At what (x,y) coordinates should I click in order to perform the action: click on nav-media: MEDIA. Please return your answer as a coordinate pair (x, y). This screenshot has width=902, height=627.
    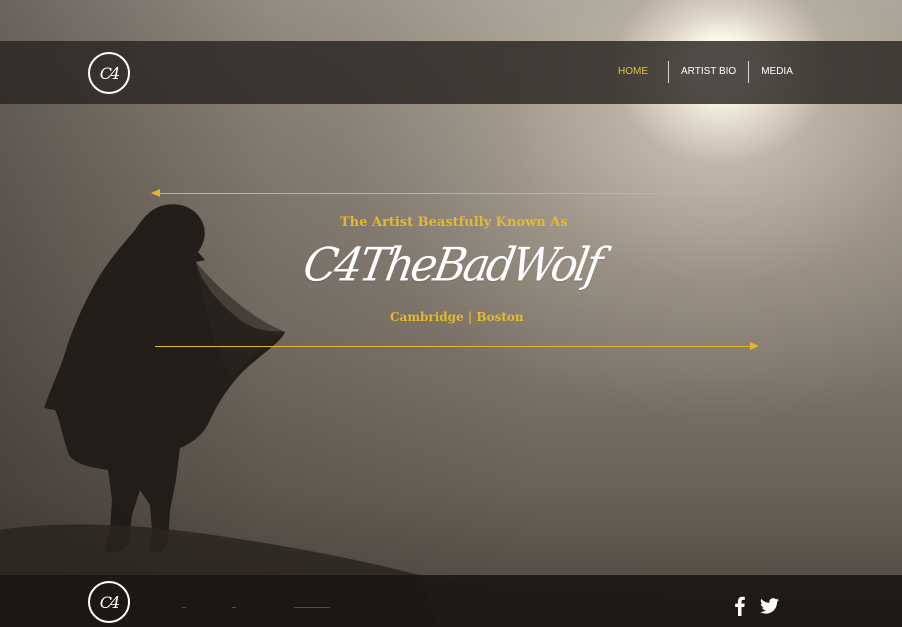
    Looking at the image, I should click on (777, 72).